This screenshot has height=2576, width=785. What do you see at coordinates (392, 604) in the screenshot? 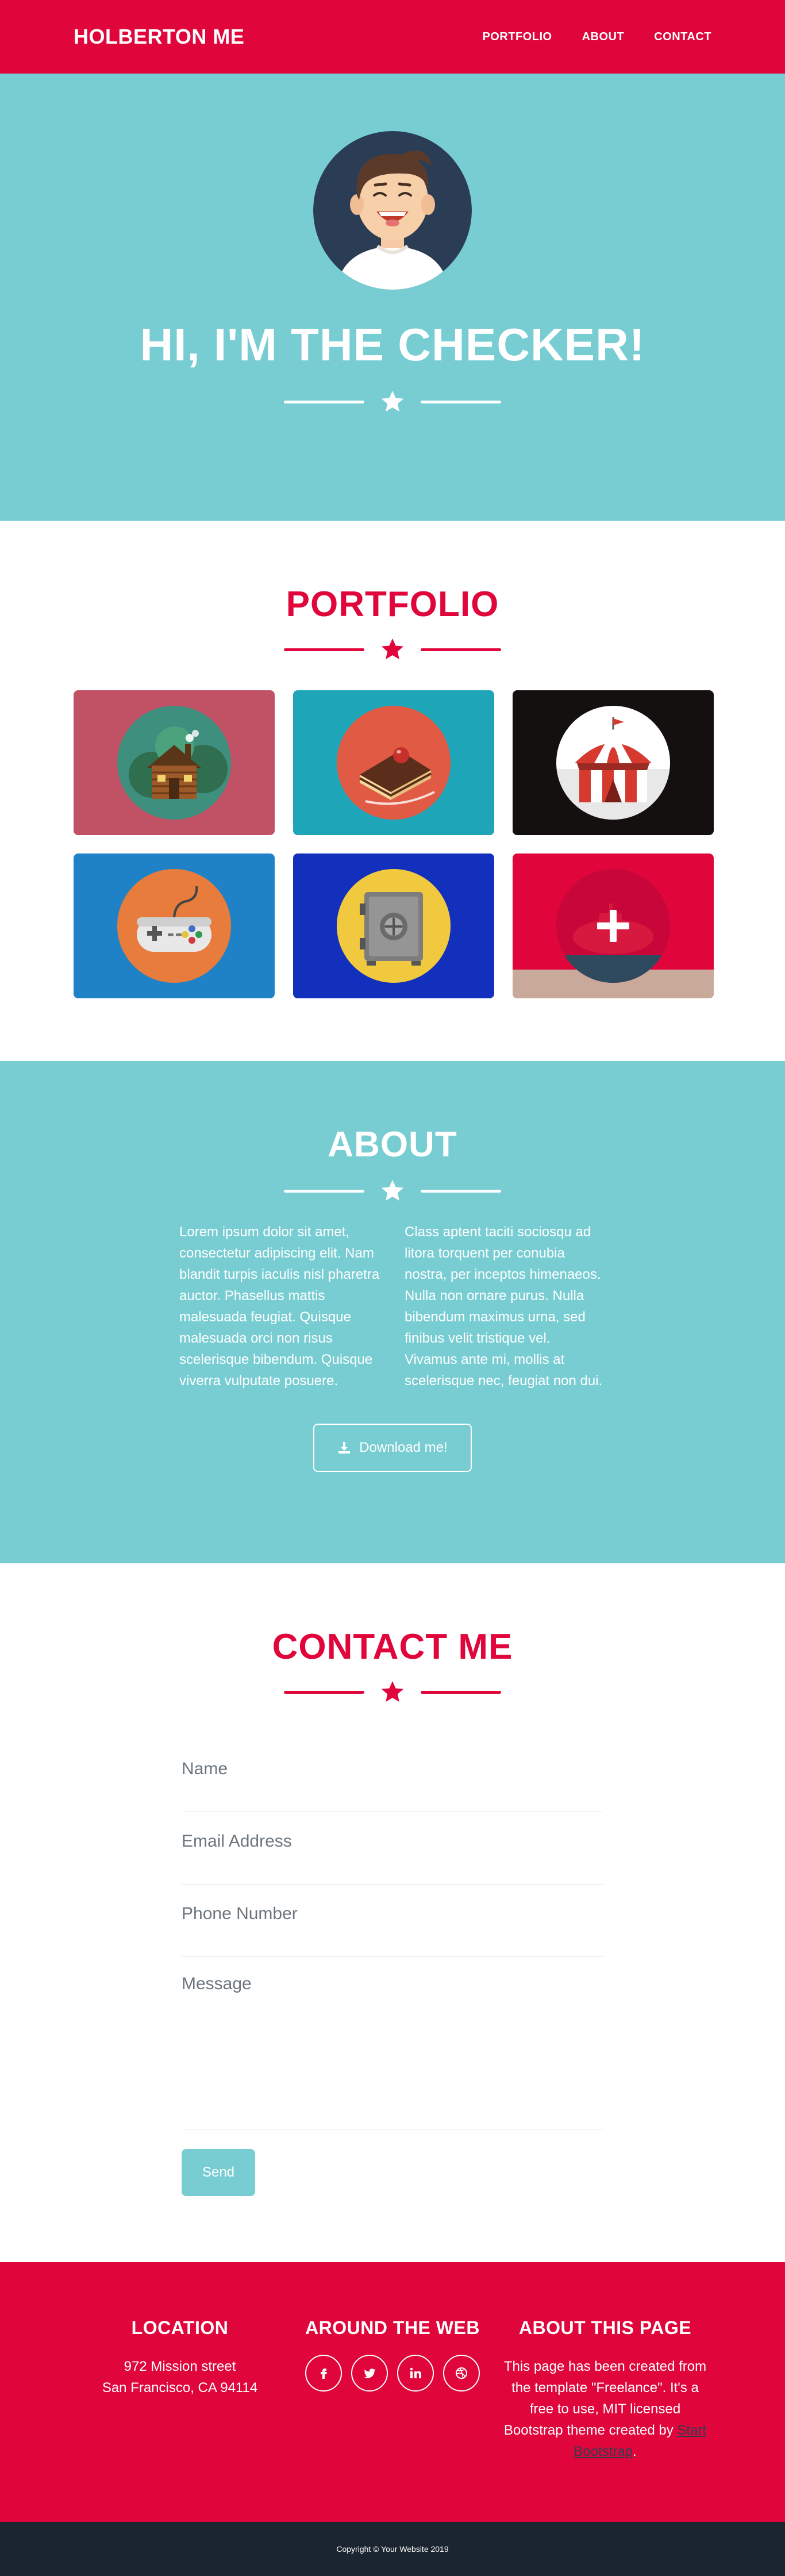
I see `portfolio-title: PORTFOLIO` at bounding box center [392, 604].